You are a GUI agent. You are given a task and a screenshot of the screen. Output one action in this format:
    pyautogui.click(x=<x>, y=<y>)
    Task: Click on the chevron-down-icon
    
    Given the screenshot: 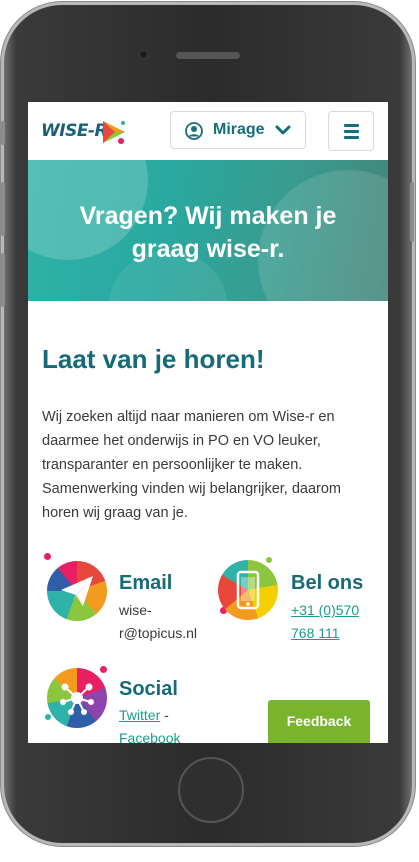 What is the action you would take?
    pyautogui.click(x=283, y=130)
    